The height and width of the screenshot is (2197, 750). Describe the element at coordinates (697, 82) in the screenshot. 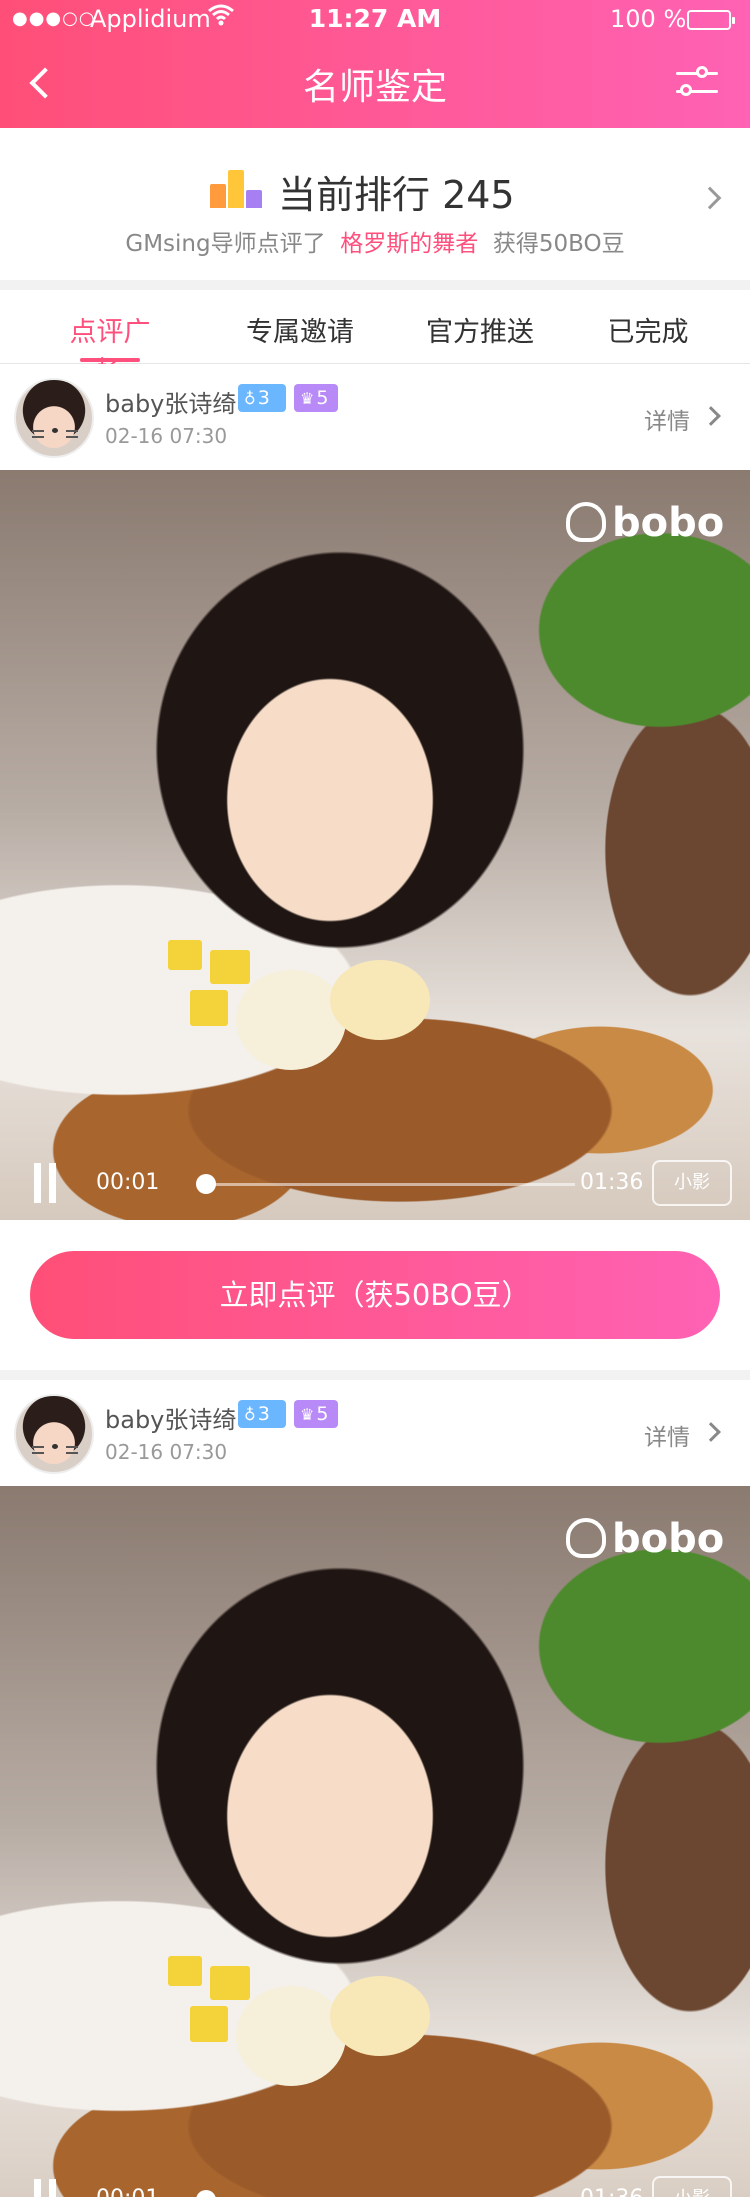

I see `filter-button` at that location.